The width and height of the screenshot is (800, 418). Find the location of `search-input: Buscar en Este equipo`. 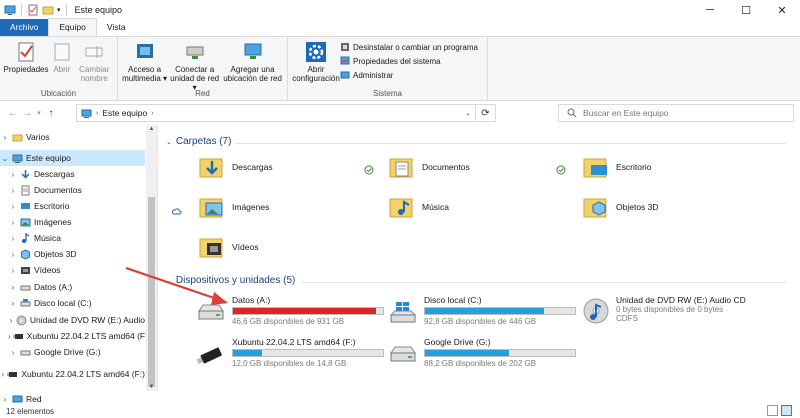

search-input: Buscar en Este equipo is located at coordinates (676, 113).